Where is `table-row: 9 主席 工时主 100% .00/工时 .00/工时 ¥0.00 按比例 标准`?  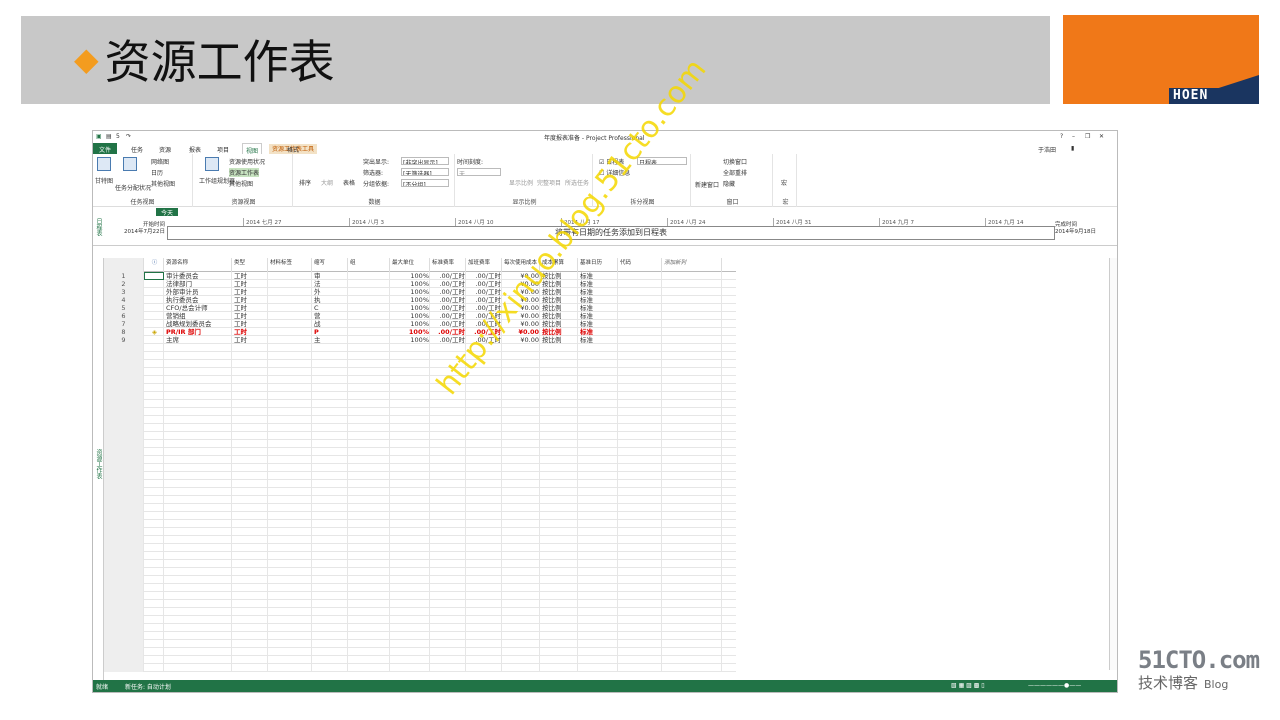 table-row: 9 主席 工时主 100% .00/工时 .00/工时 ¥0.00 按比例 标准 is located at coordinates (420, 340).